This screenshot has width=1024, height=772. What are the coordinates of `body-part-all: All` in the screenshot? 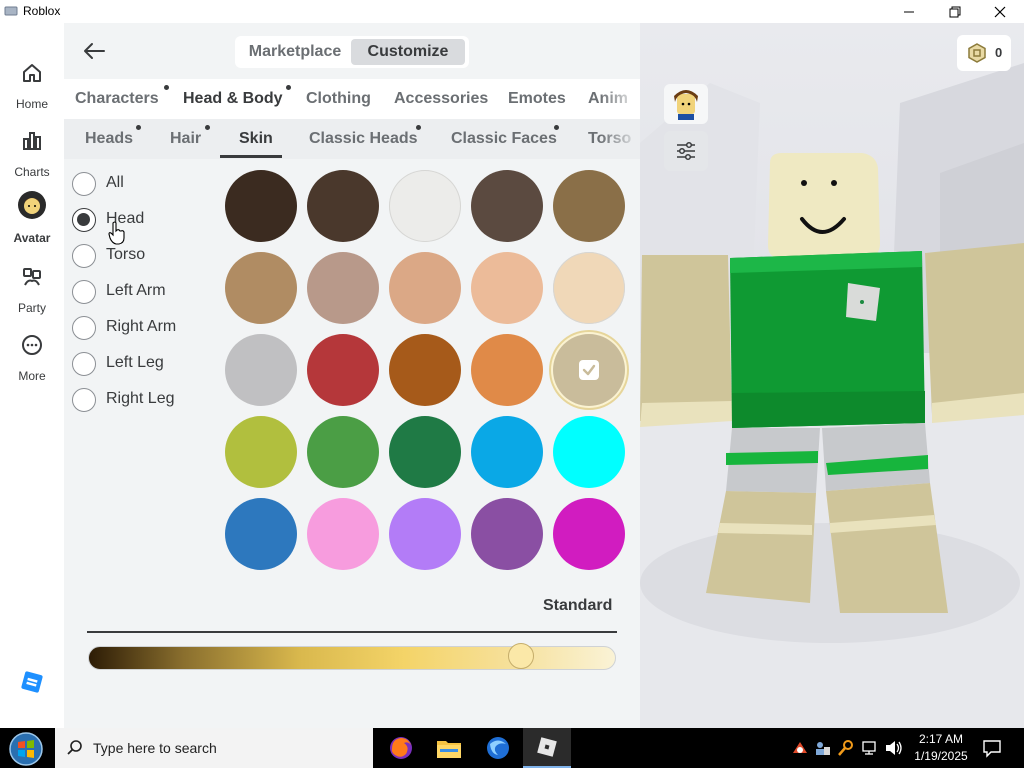 It's located at (142, 185).